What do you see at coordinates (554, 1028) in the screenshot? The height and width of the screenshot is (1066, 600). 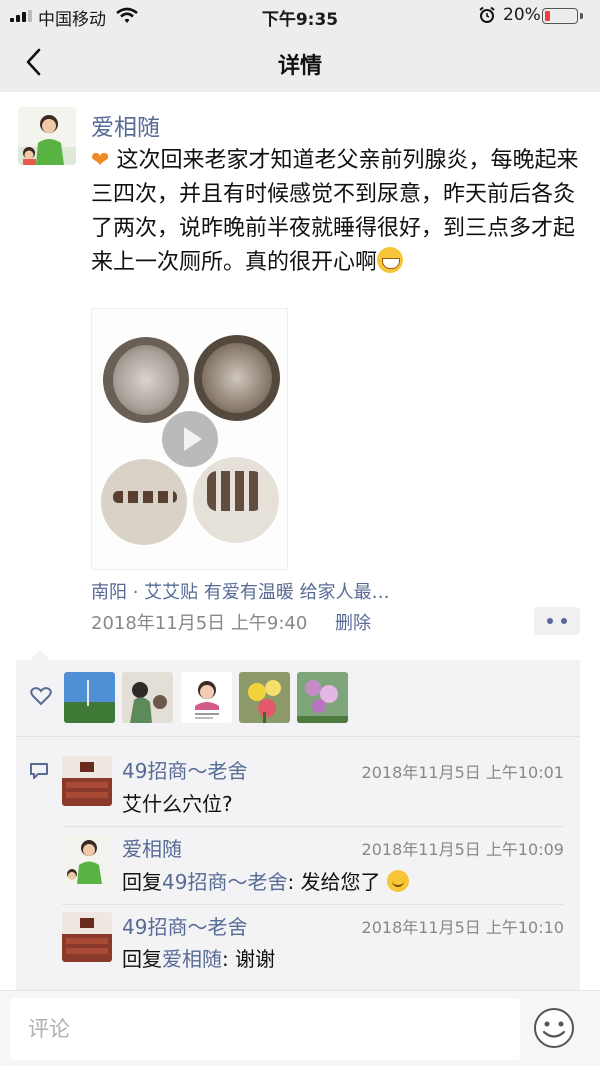 I see `emoji-button-icon` at bounding box center [554, 1028].